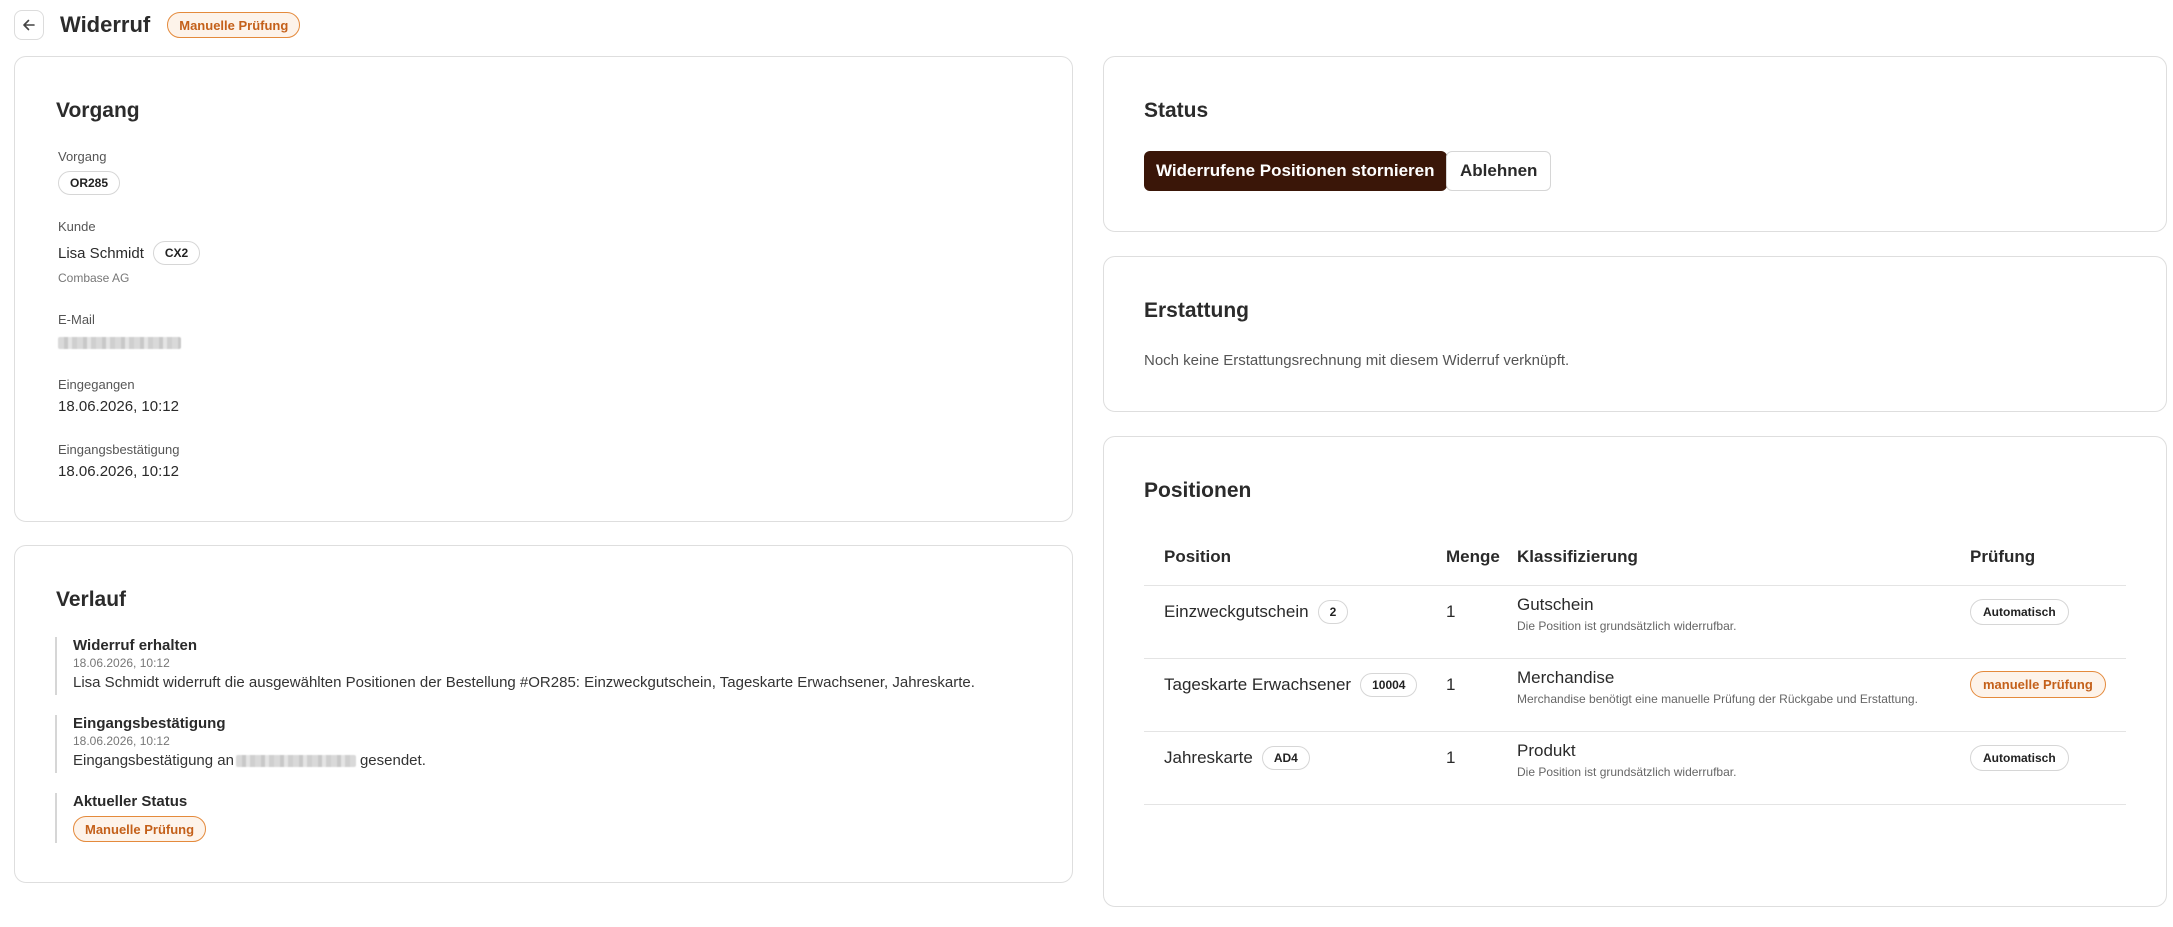 This screenshot has height=927, width=2173. What do you see at coordinates (101, 253) in the screenshot?
I see `kunde-name: Lisa Schmidt` at bounding box center [101, 253].